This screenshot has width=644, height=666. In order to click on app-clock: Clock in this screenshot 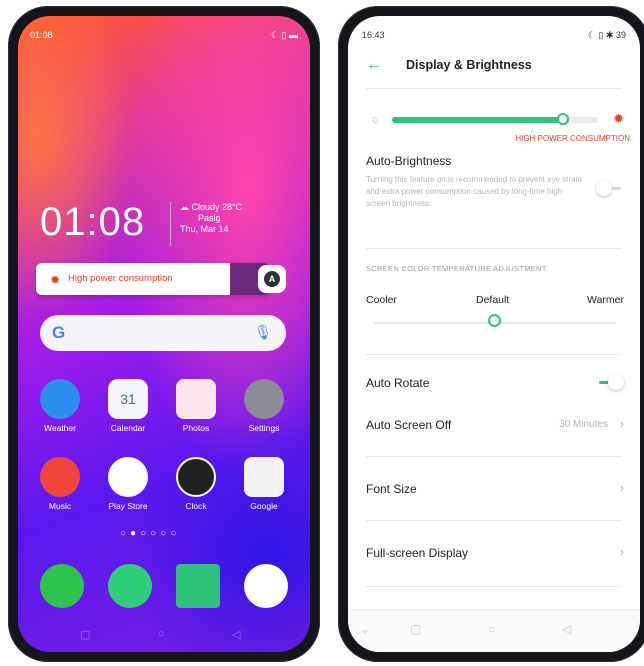, I will do `click(196, 484)`.